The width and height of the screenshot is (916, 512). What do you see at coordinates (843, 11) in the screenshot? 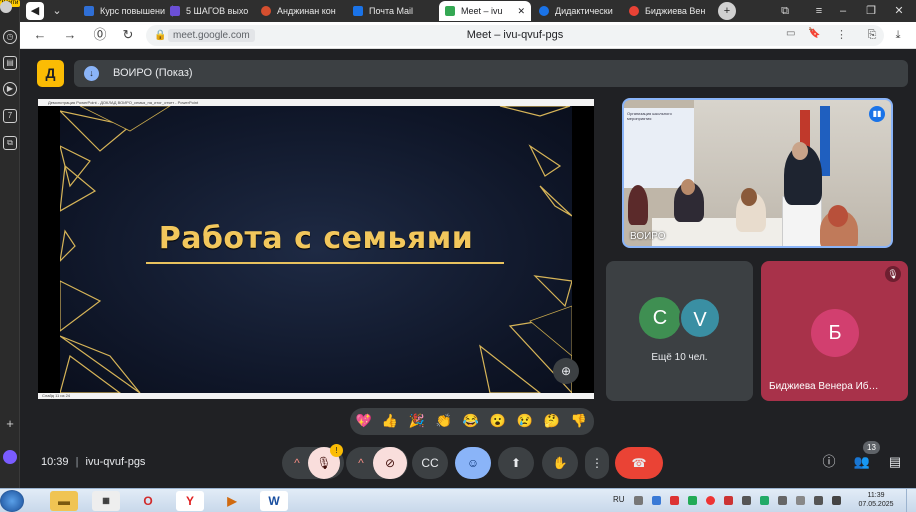
I see `minimize-icon: –` at bounding box center [843, 11].